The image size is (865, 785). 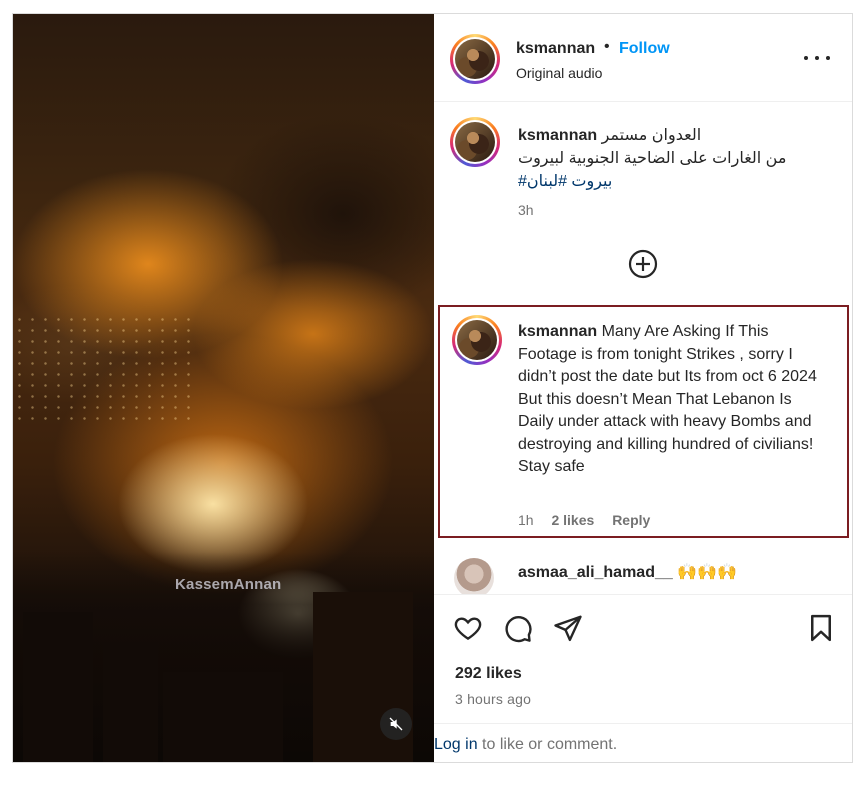 What do you see at coordinates (652, 158) in the screenshot?
I see `caption-line2: من الغارات على الضاحية الجنوبية لبيروت` at bounding box center [652, 158].